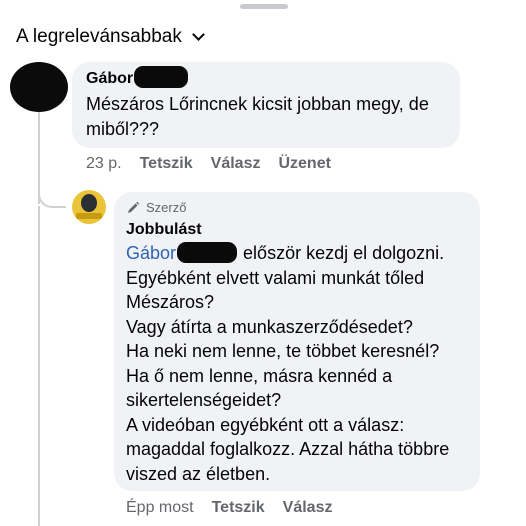 The image size is (526, 526). Describe the element at coordinates (104, 163) in the screenshot. I see `comment-time: 23 p.` at that location.